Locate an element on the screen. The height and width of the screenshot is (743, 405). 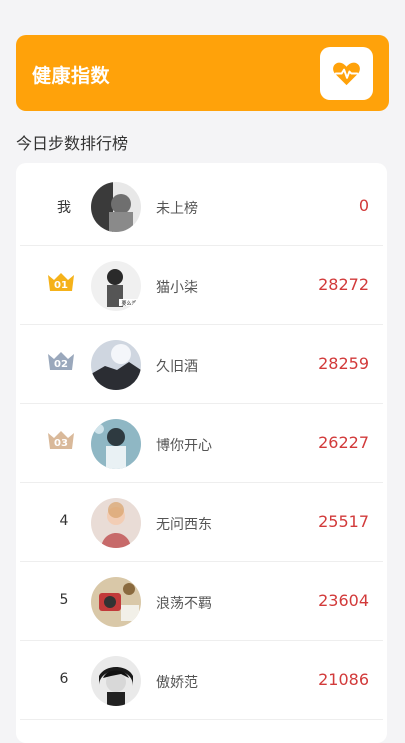
ranking-row: 03 博你开心 26227 is located at coordinates (201, 443).